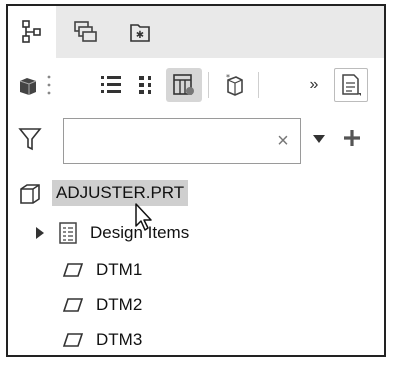 The width and height of the screenshot is (396, 367). What do you see at coordinates (168, 142) in the screenshot?
I see `search-input` at bounding box center [168, 142].